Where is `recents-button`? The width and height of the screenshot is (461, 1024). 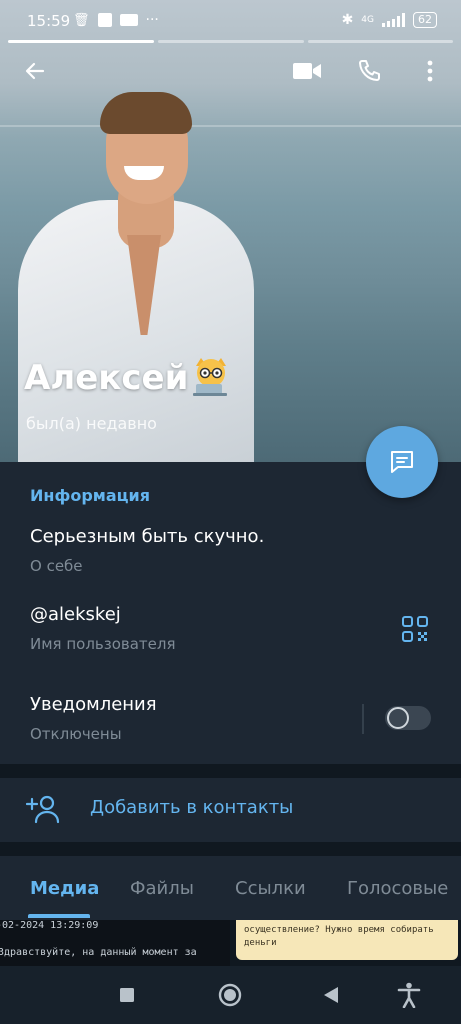 recents-button is located at coordinates (127, 995).